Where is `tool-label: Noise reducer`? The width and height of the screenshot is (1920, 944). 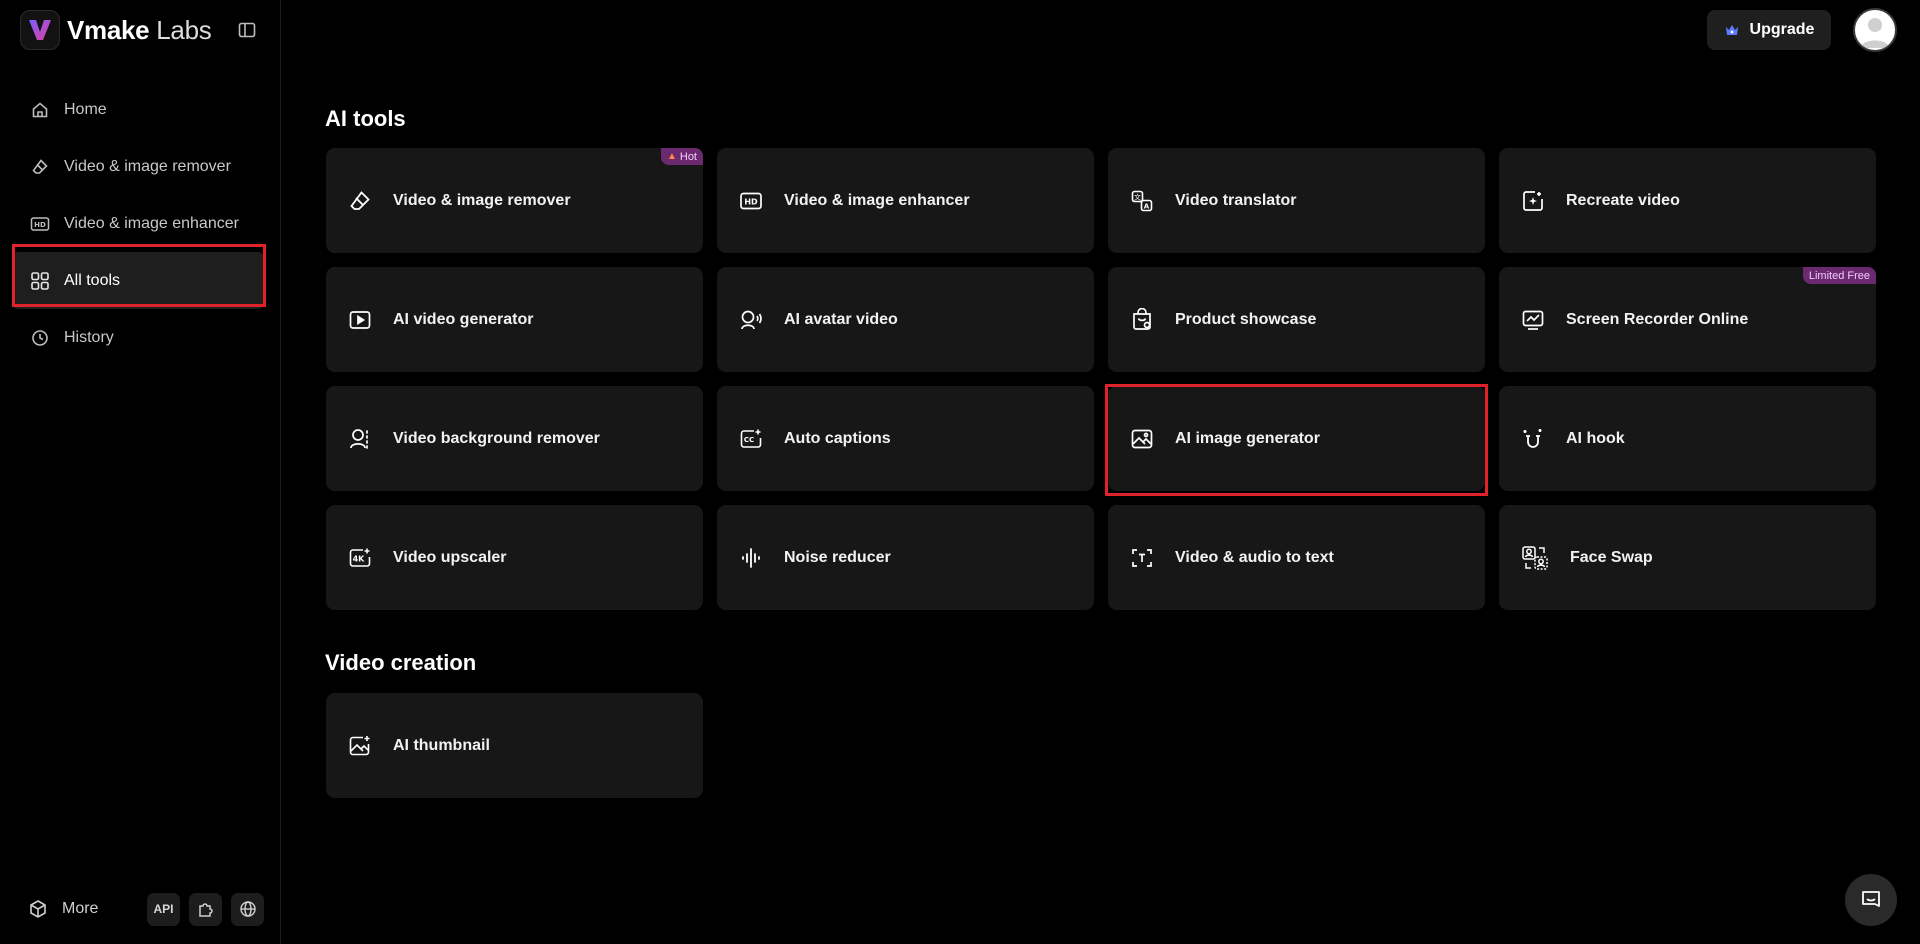
tool-label: Noise reducer is located at coordinates (837, 557).